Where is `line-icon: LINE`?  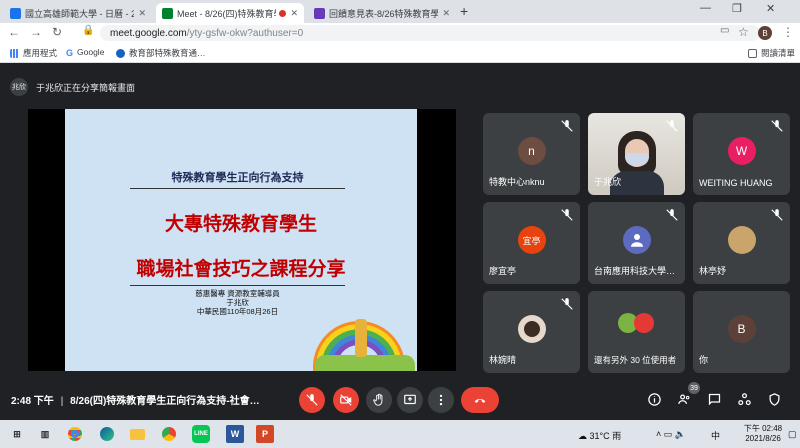
line-icon: LINE is located at coordinates (201, 434).